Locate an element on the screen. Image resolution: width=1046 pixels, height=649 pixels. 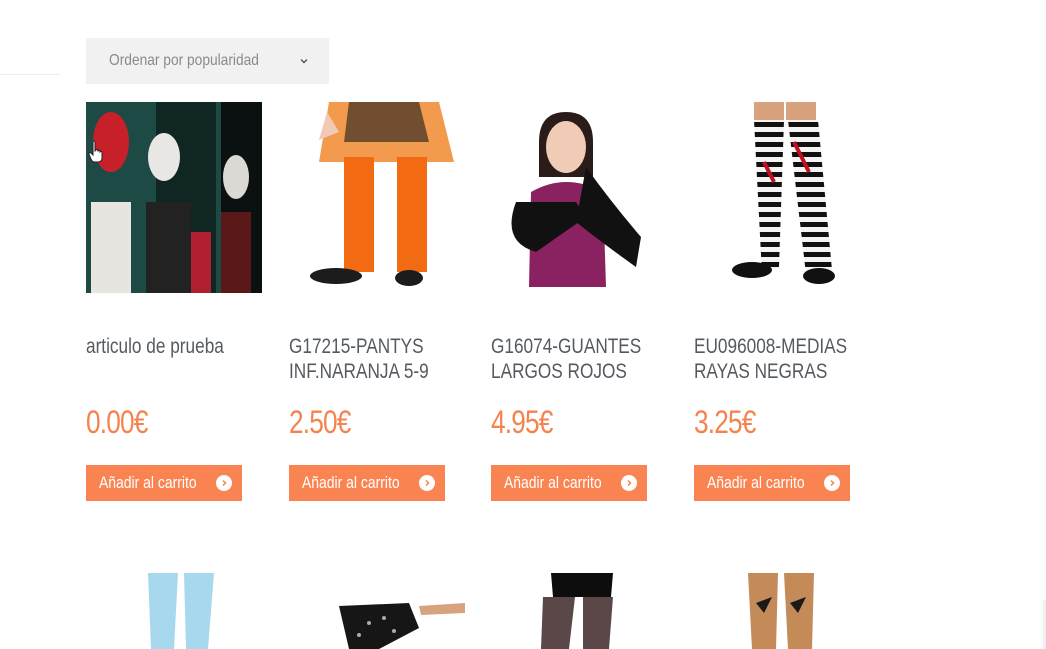
product-price: 4.95€ is located at coordinates (522, 422).